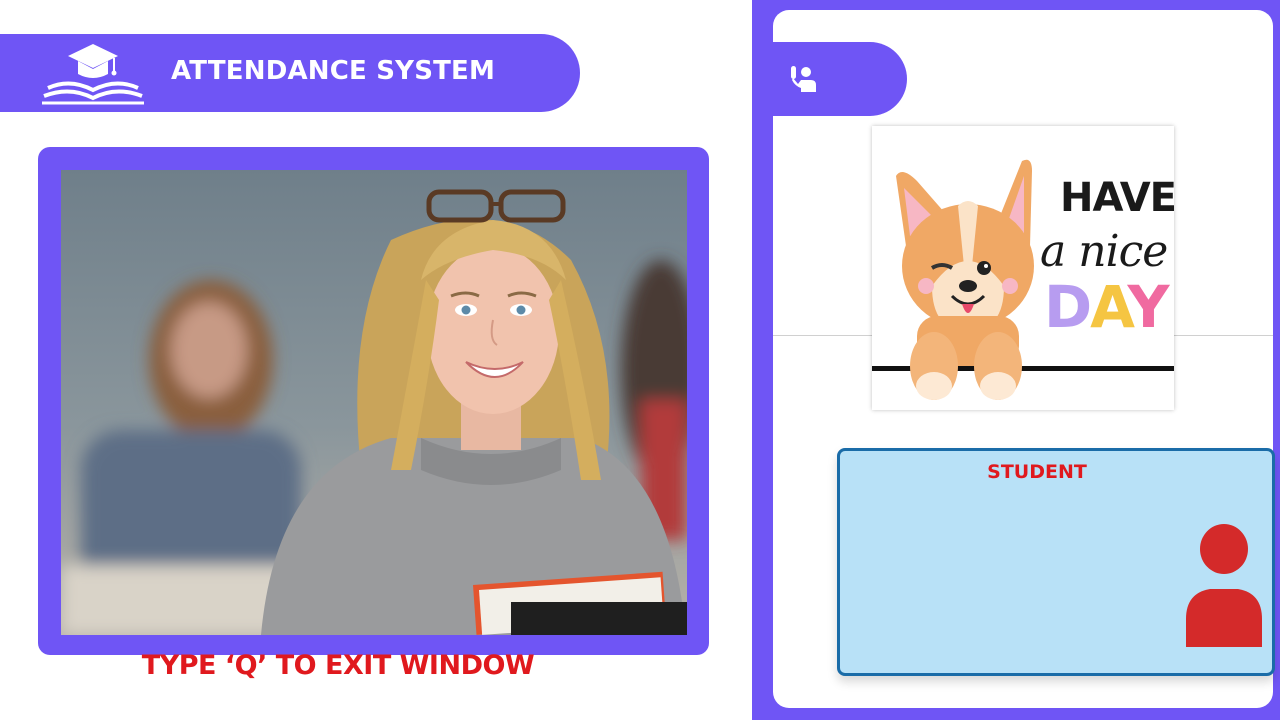 This screenshot has width=1280, height=720. I want to click on day-letter-y: Y, so click(1148, 307).